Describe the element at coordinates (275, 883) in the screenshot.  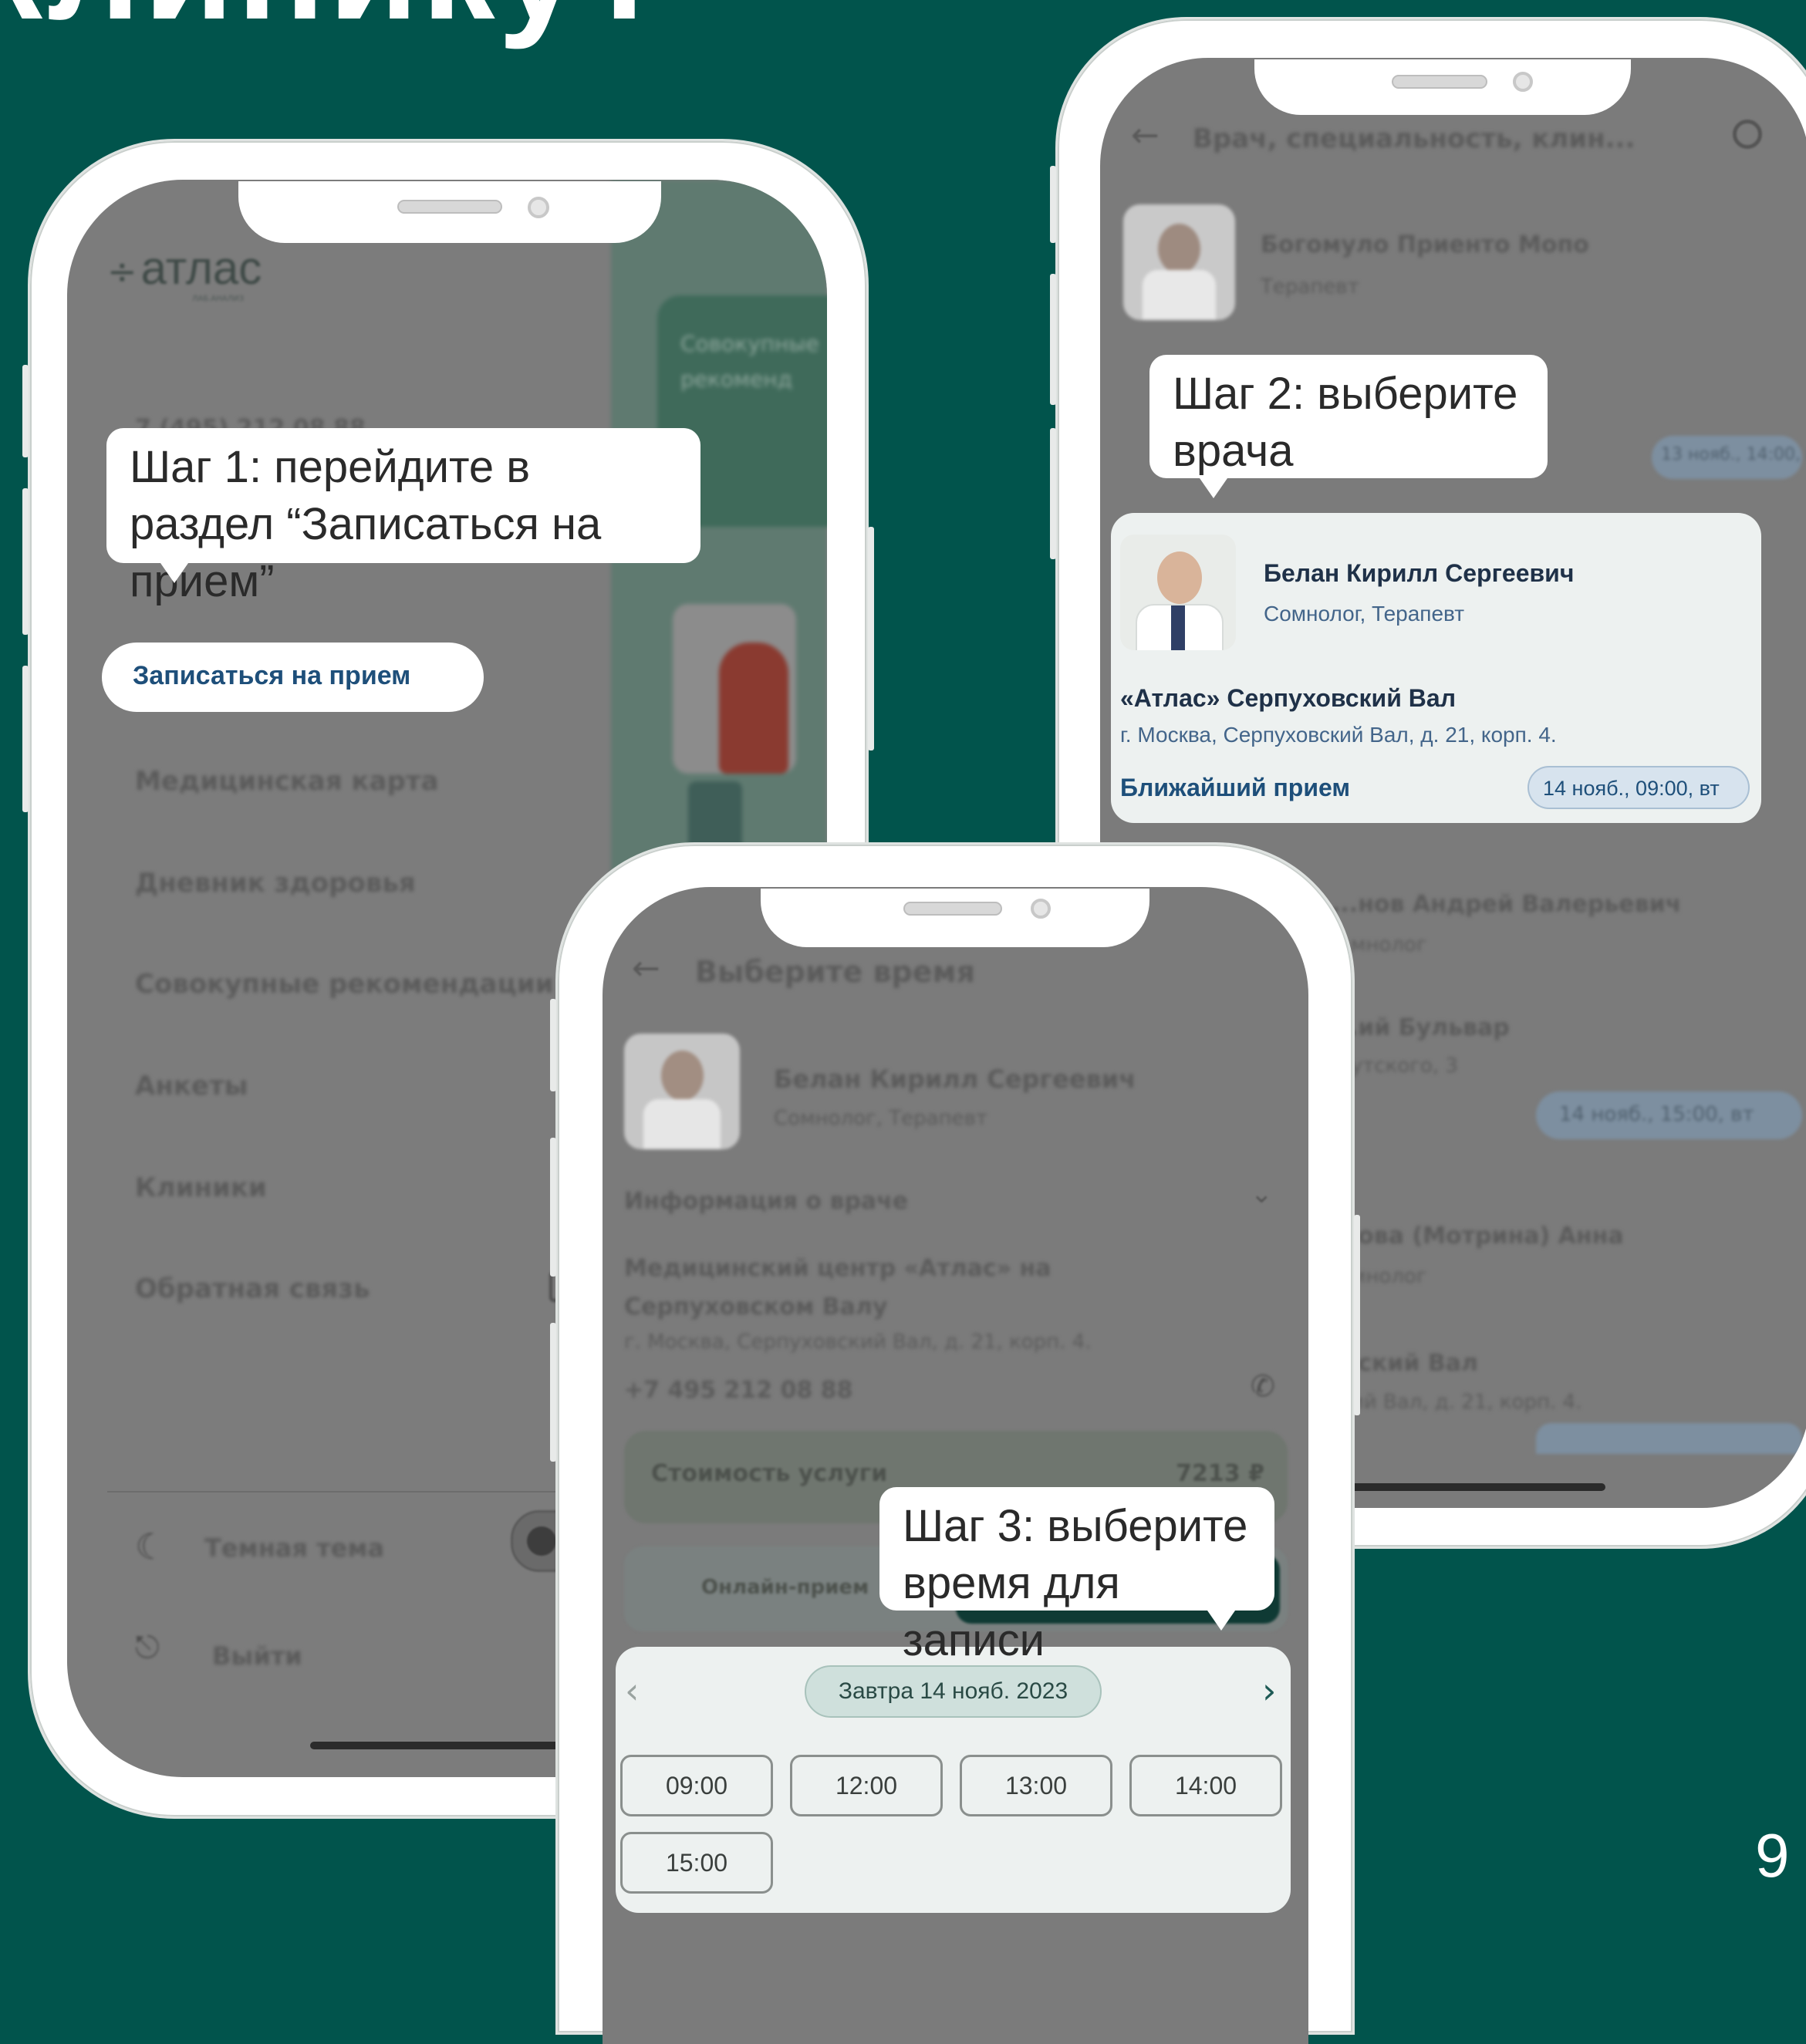
I see `menu-item-health-diary: Дневник здоровья` at that location.